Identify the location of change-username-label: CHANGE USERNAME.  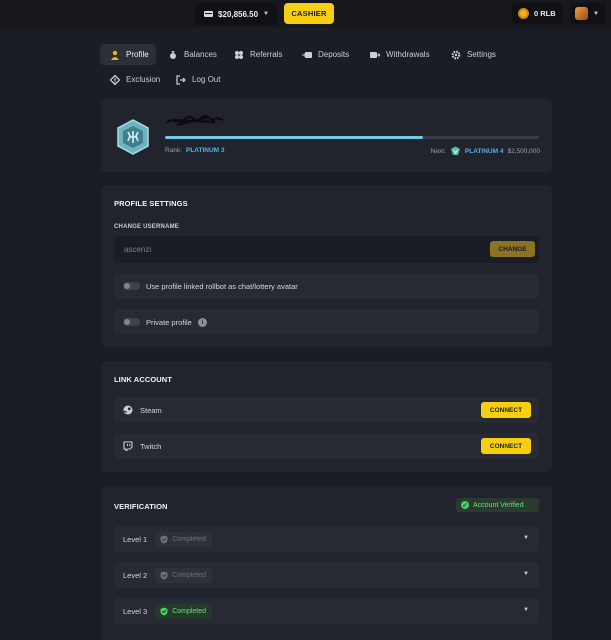
(147, 227).